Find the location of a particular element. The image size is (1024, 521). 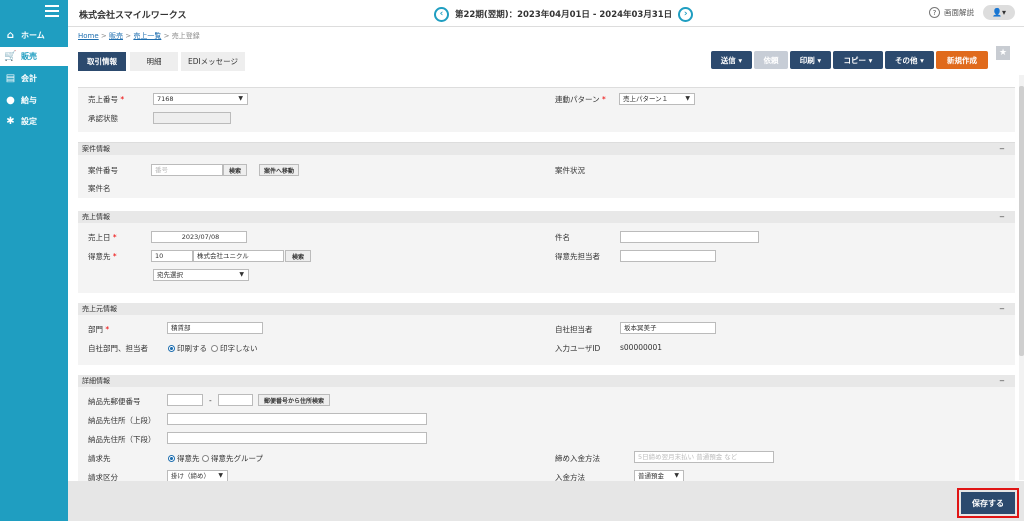

case-name-label: 案件名 is located at coordinates (99, 188).